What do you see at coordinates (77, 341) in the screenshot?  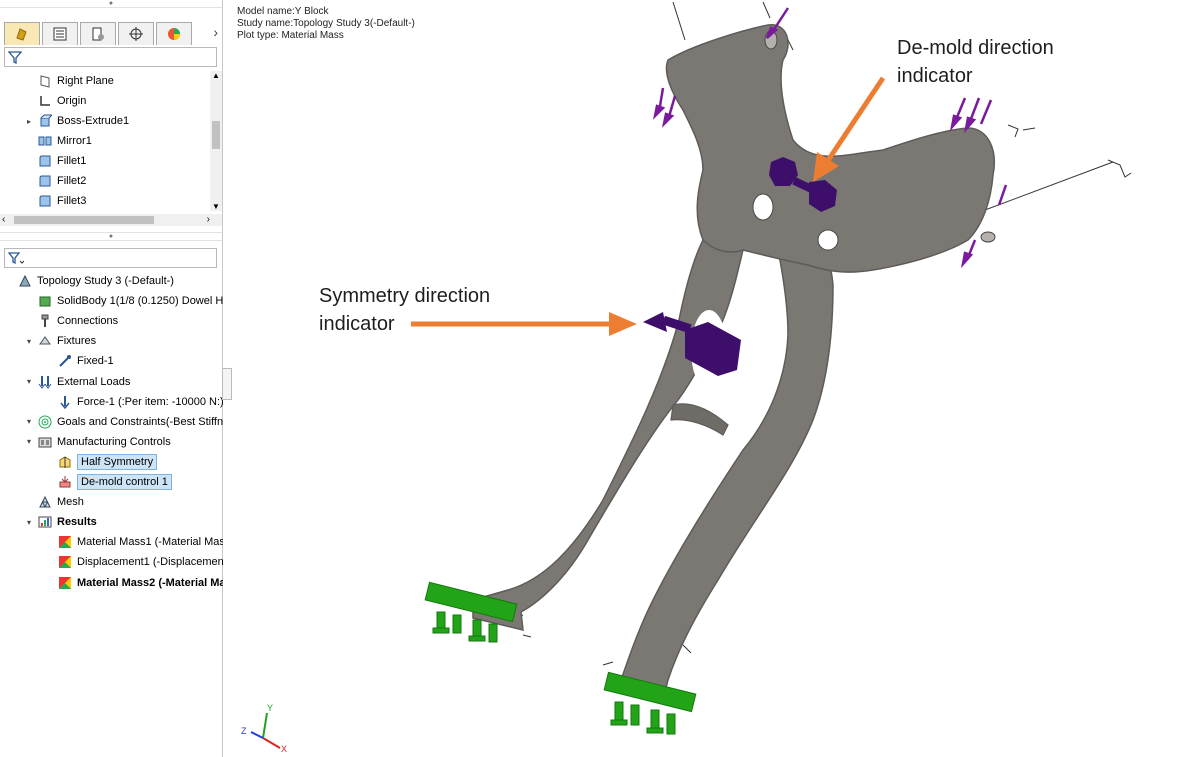 I see `study-tree-label: Fixtures` at bounding box center [77, 341].